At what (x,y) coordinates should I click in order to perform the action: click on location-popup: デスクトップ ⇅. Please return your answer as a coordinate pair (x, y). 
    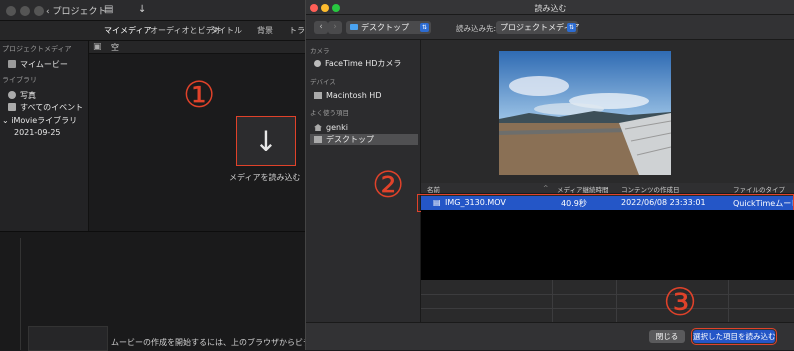
    Looking at the image, I should click on (388, 27).